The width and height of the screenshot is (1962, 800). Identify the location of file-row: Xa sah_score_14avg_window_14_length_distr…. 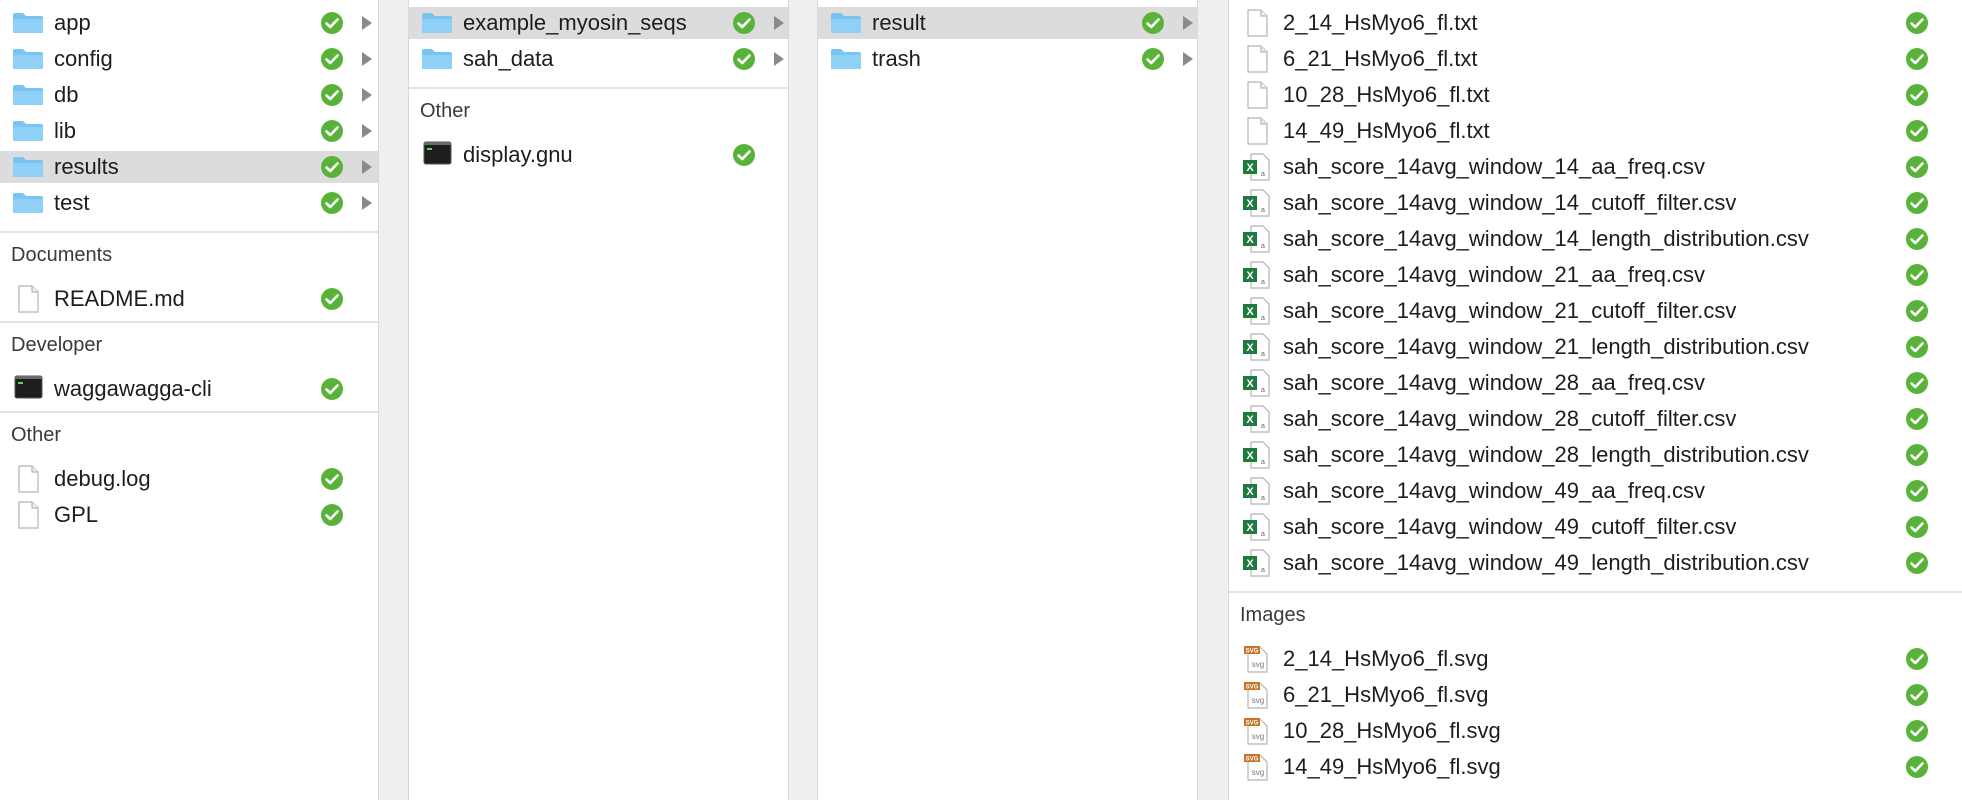
(1595, 239).